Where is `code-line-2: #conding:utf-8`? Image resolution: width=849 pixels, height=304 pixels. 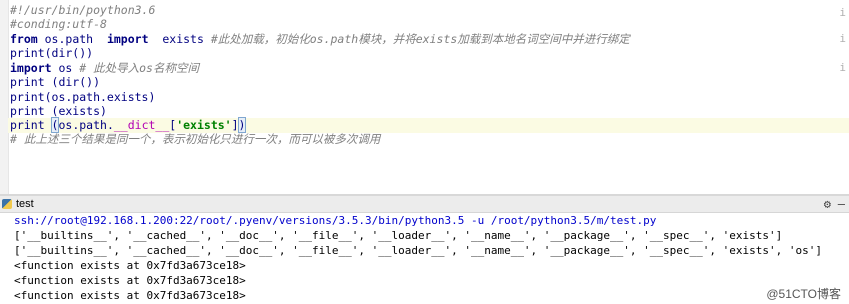 code-line-2: #conding:utf-8 is located at coordinates (58, 24).